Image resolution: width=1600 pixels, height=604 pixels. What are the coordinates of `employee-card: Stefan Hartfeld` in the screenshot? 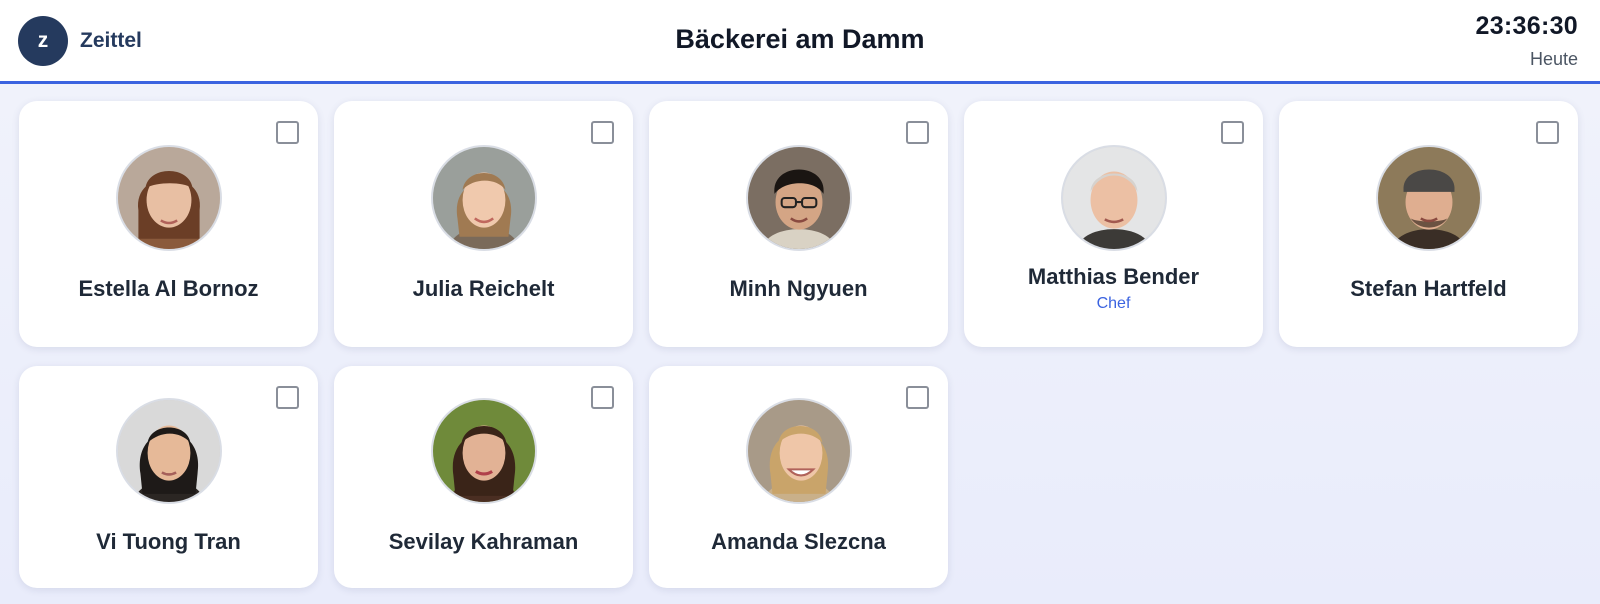 It's located at (1428, 224).